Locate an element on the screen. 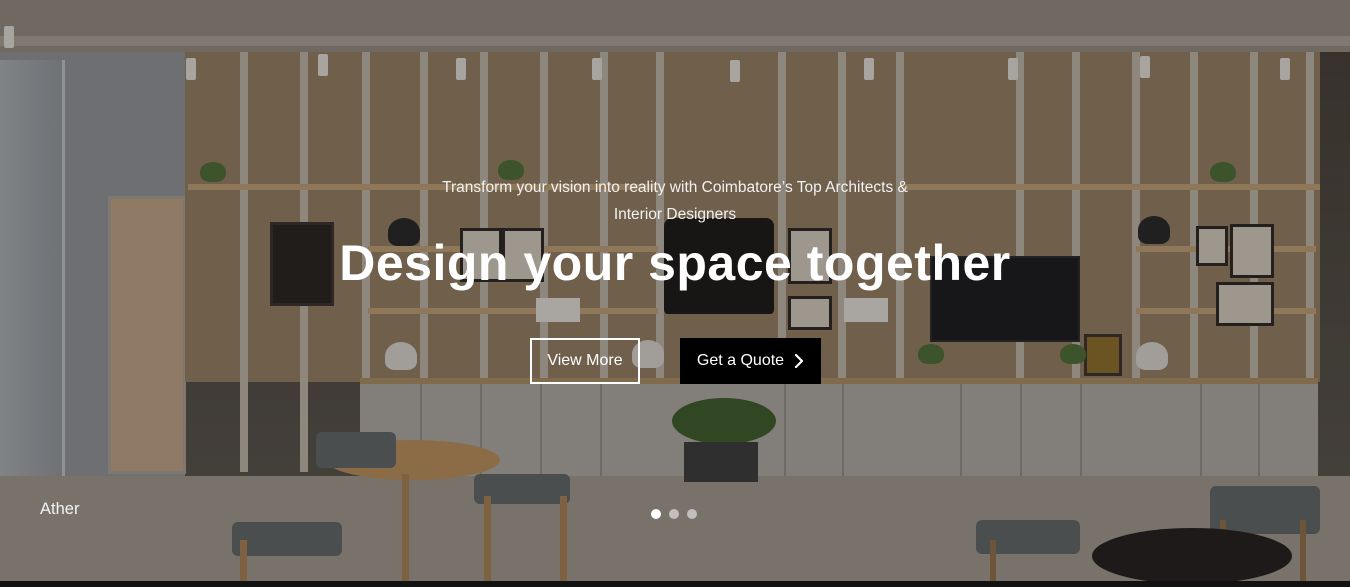  get-a-quote-button: Get a Quote is located at coordinates (750, 361).